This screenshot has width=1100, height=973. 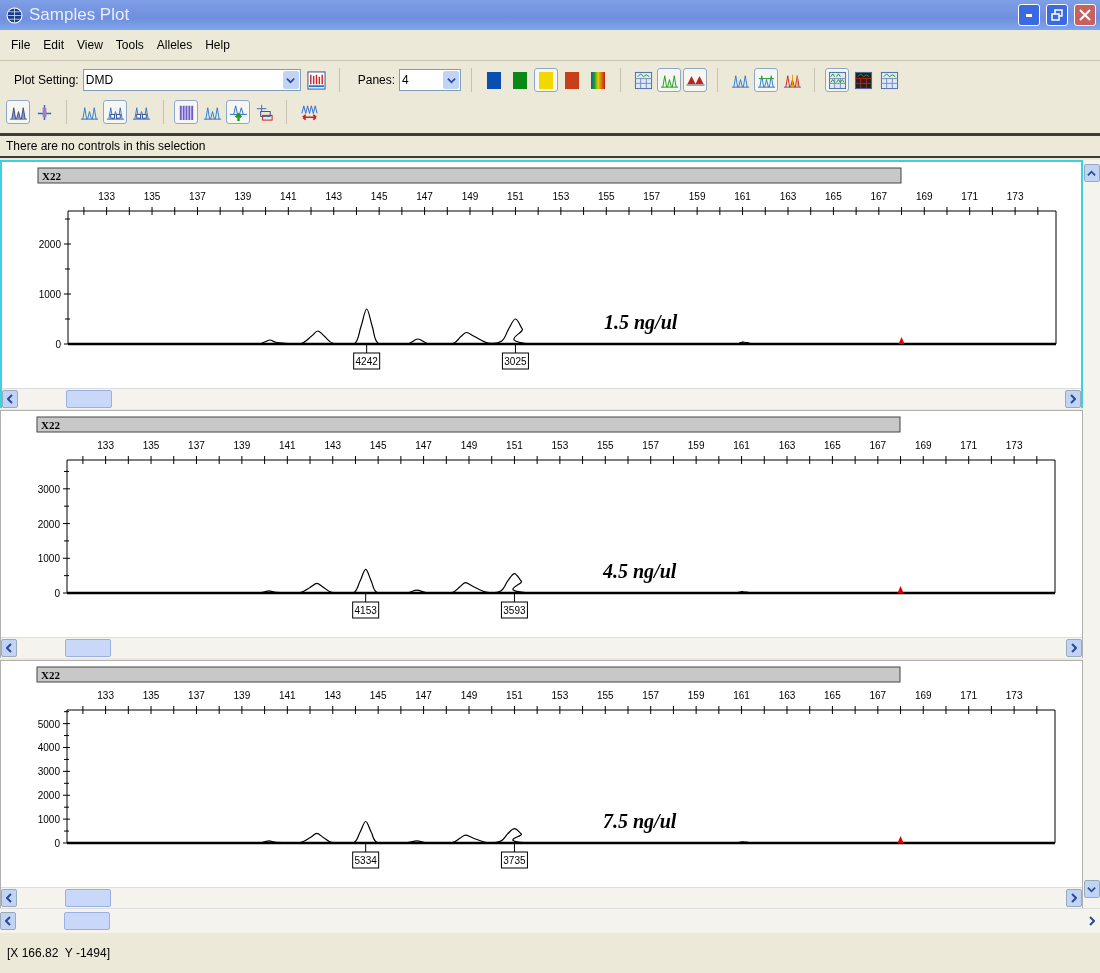 What do you see at coordinates (366, 855) in the screenshot?
I see `peak-label: 5334` at bounding box center [366, 855].